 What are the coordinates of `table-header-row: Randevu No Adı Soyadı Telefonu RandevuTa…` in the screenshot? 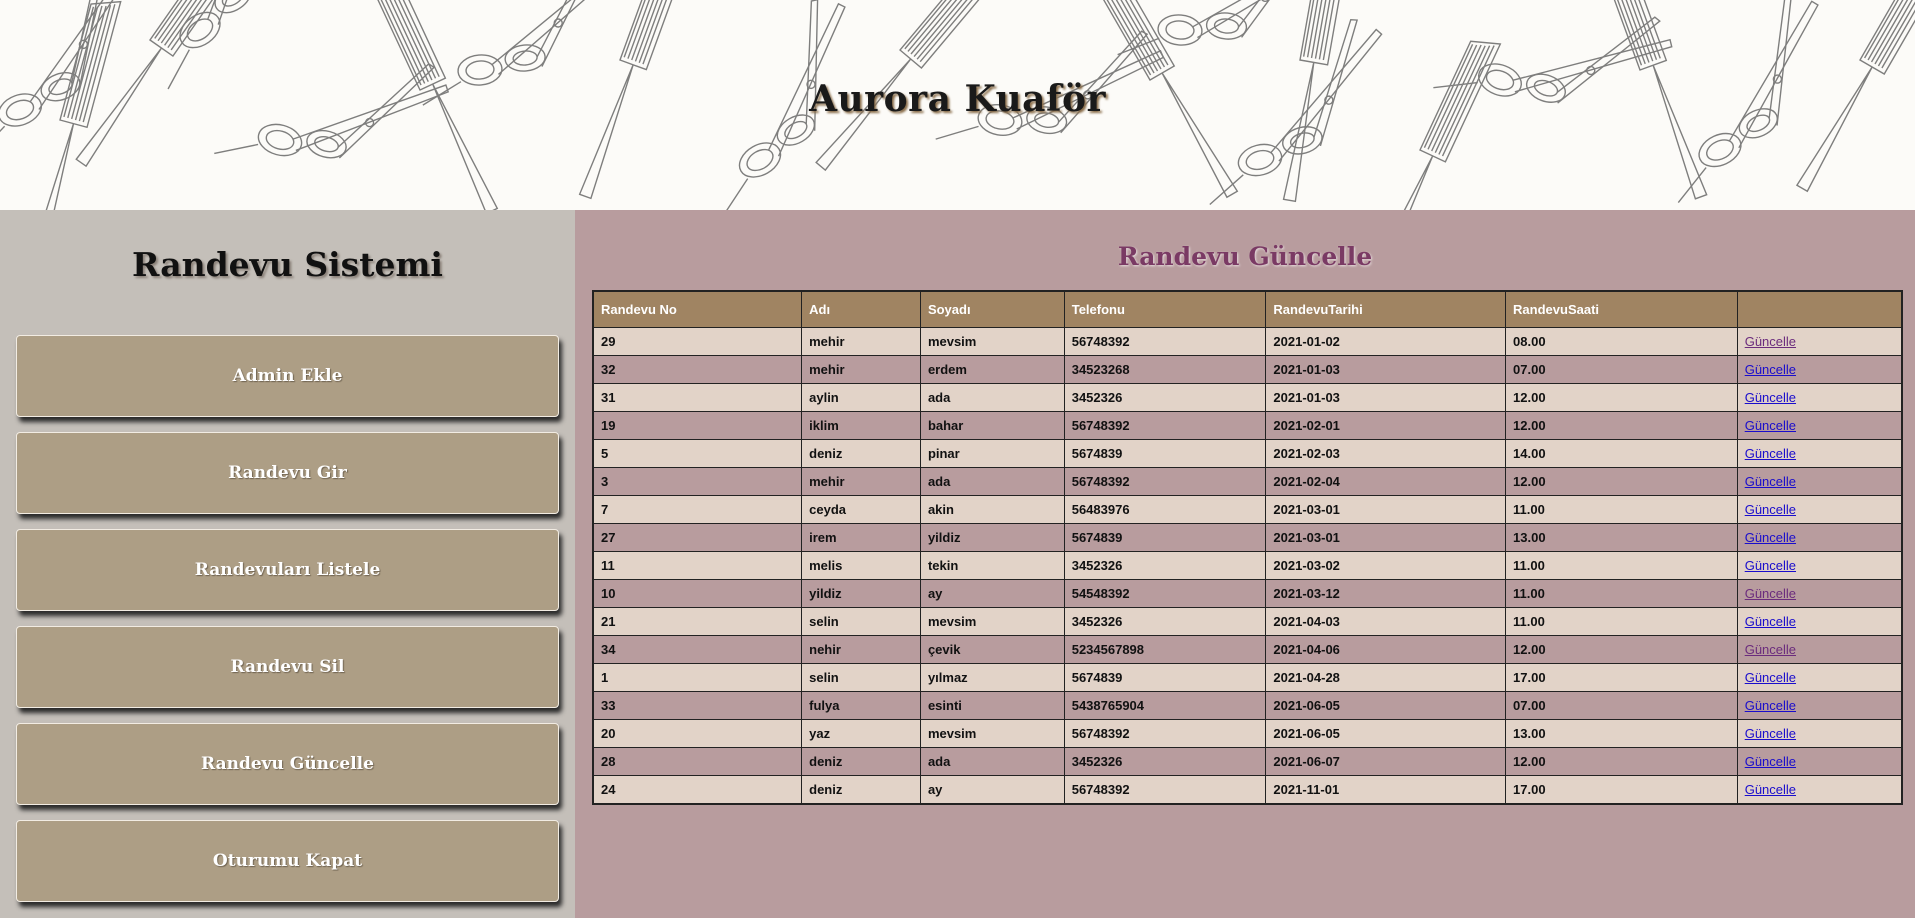 It's located at (1247, 309).